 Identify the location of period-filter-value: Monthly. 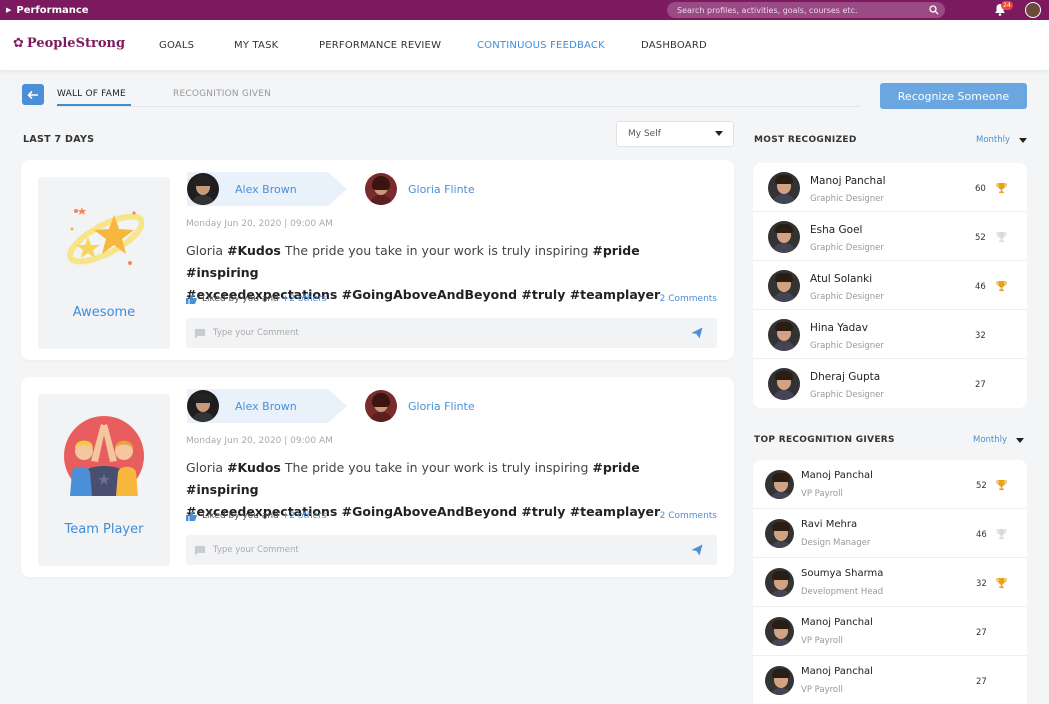
(993, 140).